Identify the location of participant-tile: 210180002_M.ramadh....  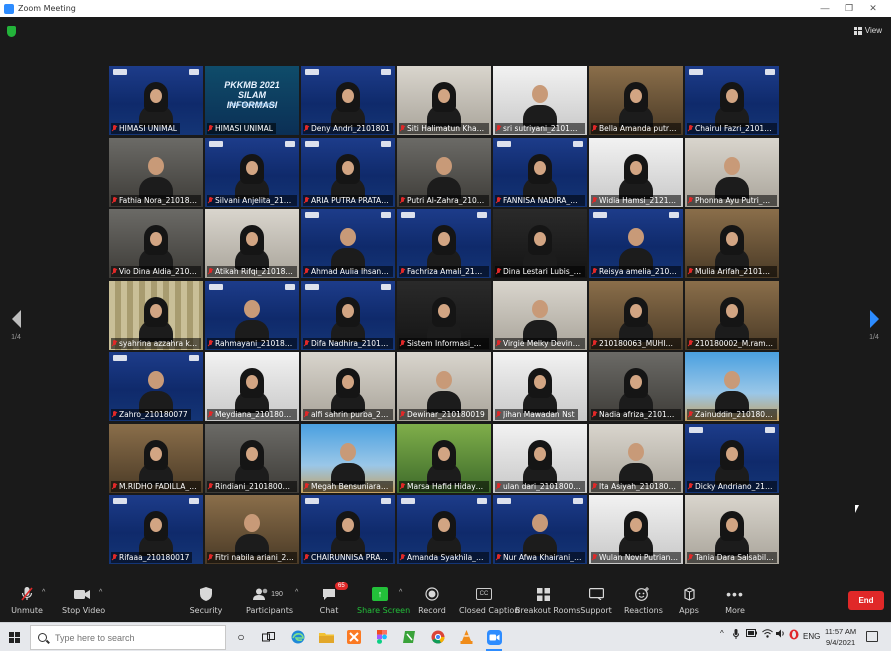
(732, 315).